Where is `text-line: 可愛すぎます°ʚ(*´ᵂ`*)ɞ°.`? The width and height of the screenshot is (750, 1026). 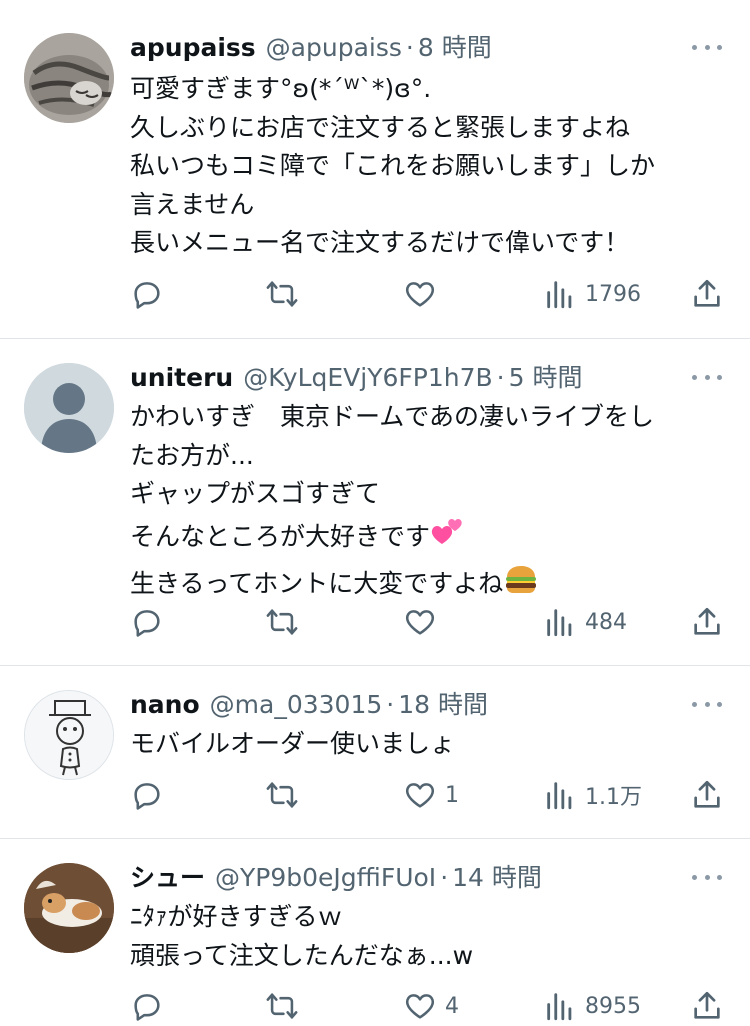 text-line: 可愛すぎます°ʚ(*´ᵂ`*)ɞ°. is located at coordinates (281, 88).